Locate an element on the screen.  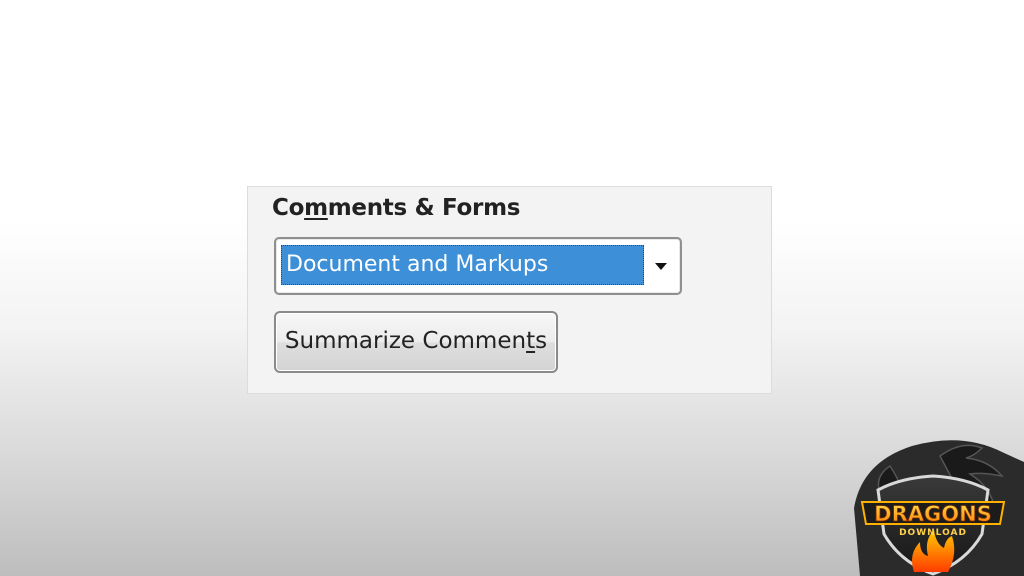
dropdown-selected-value: Document and Markups is located at coordinates (462, 265).